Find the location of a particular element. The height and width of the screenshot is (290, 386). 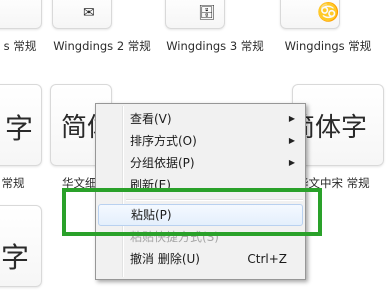

font-tile-bottom-1: 字 is located at coordinates (21, 246).